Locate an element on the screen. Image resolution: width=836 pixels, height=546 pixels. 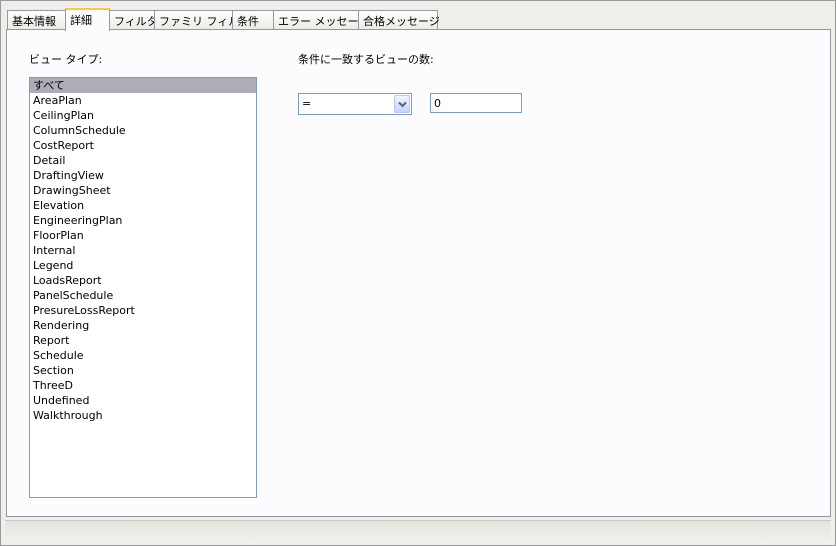
list-item: EngineeringPlan is located at coordinates (143, 220).